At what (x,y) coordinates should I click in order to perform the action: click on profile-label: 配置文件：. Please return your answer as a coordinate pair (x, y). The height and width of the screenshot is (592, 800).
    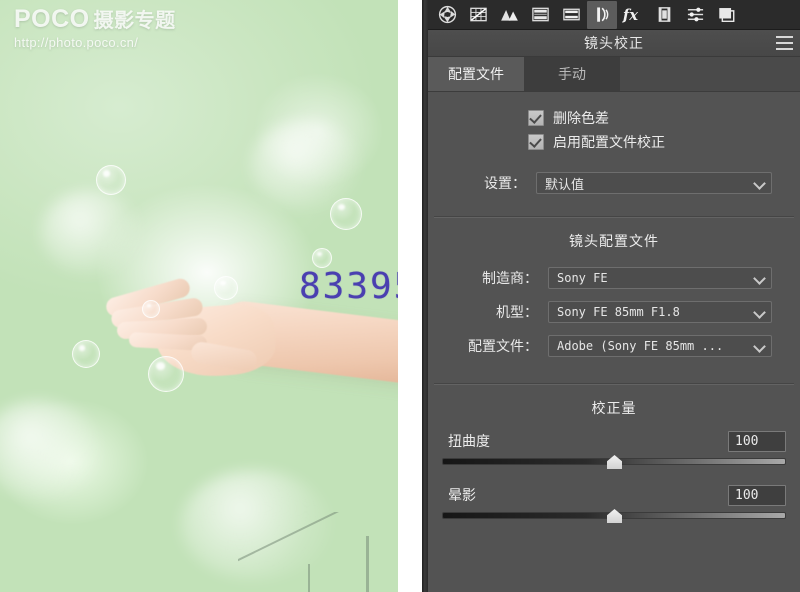
    Looking at the image, I should click on (503, 346).